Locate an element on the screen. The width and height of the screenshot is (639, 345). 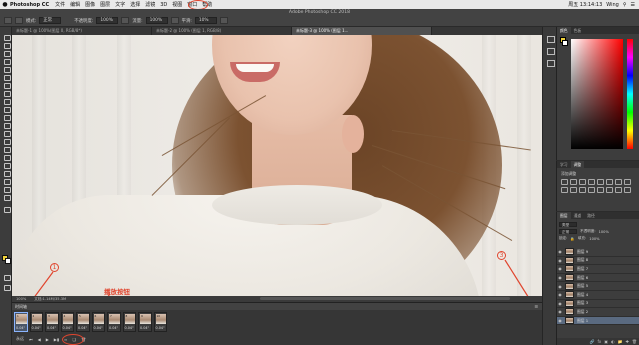
history-brush-tool-icon is located at coordinates (6, 117).